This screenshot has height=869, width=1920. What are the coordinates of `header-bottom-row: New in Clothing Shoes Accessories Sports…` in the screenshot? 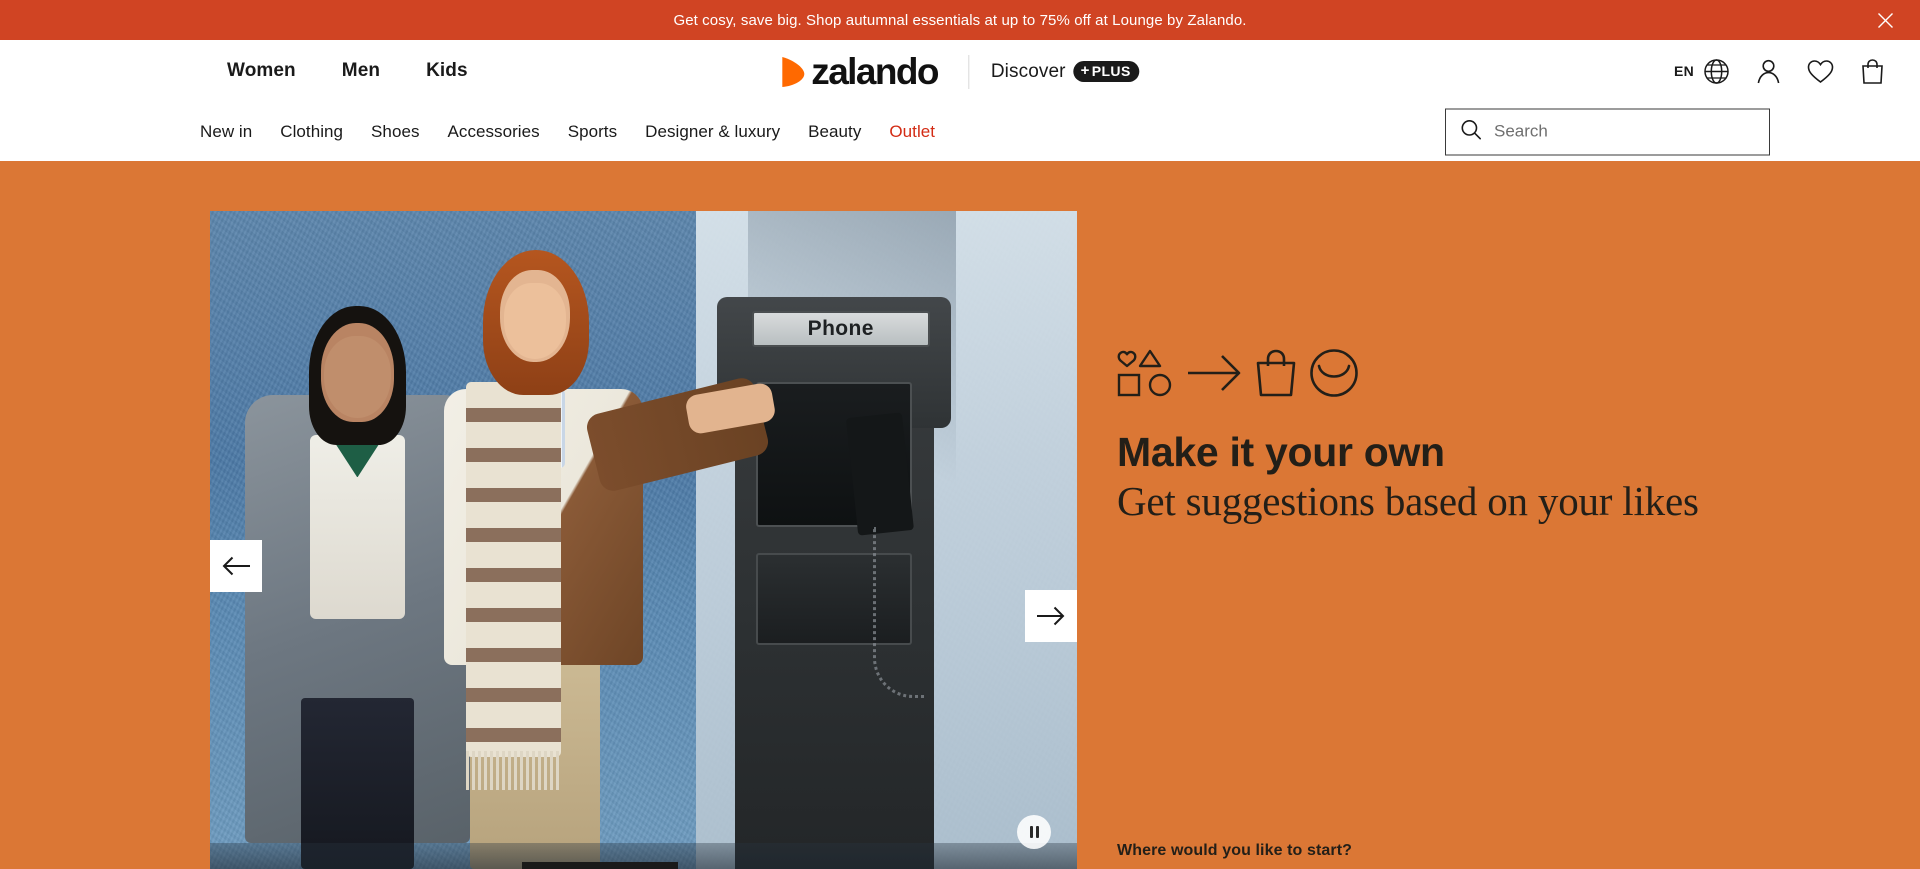 It's located at (960, 131).